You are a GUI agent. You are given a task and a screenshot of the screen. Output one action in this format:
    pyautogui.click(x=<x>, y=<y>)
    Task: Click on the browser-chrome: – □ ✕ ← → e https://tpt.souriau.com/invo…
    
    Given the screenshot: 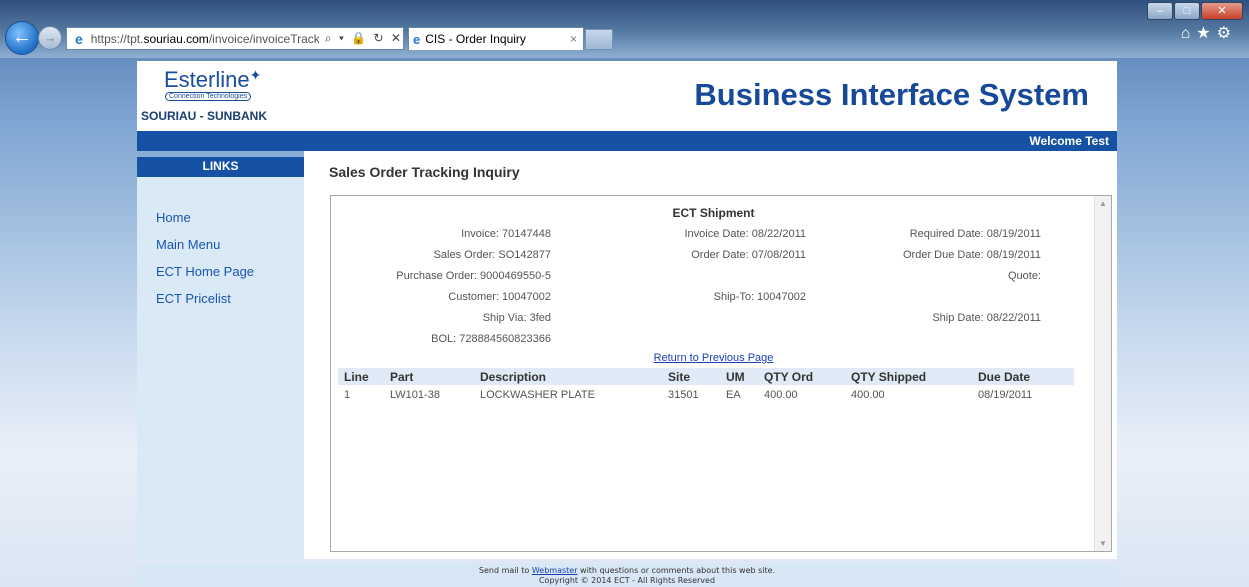 What is the action you would take?
    pyautogui.click(x=624, y=29)
    